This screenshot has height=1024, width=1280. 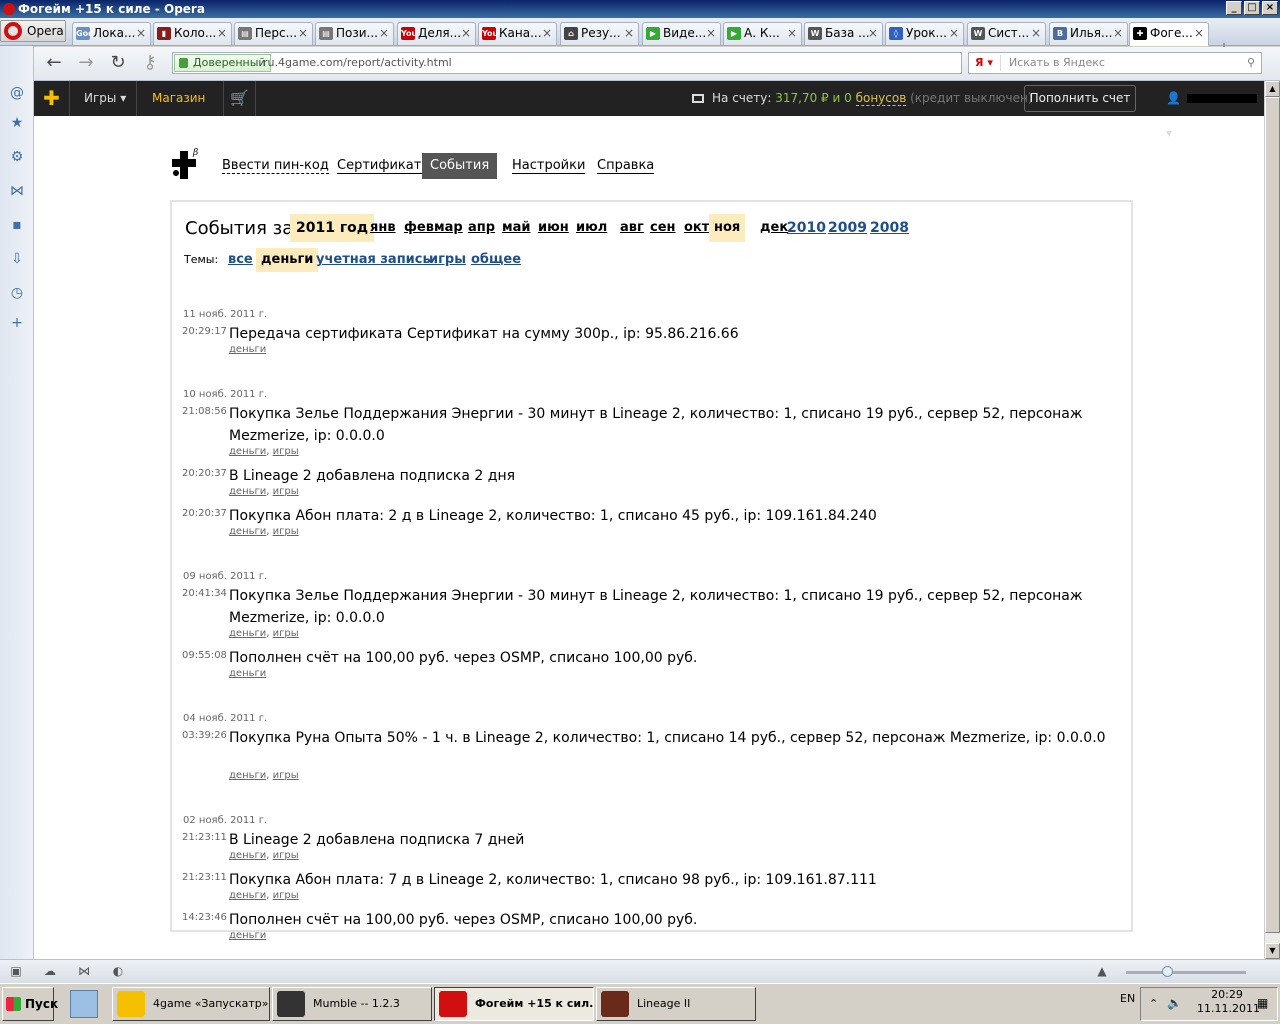 I want to click on tab-item: You Деля... ×, so click(x=436, y=33).